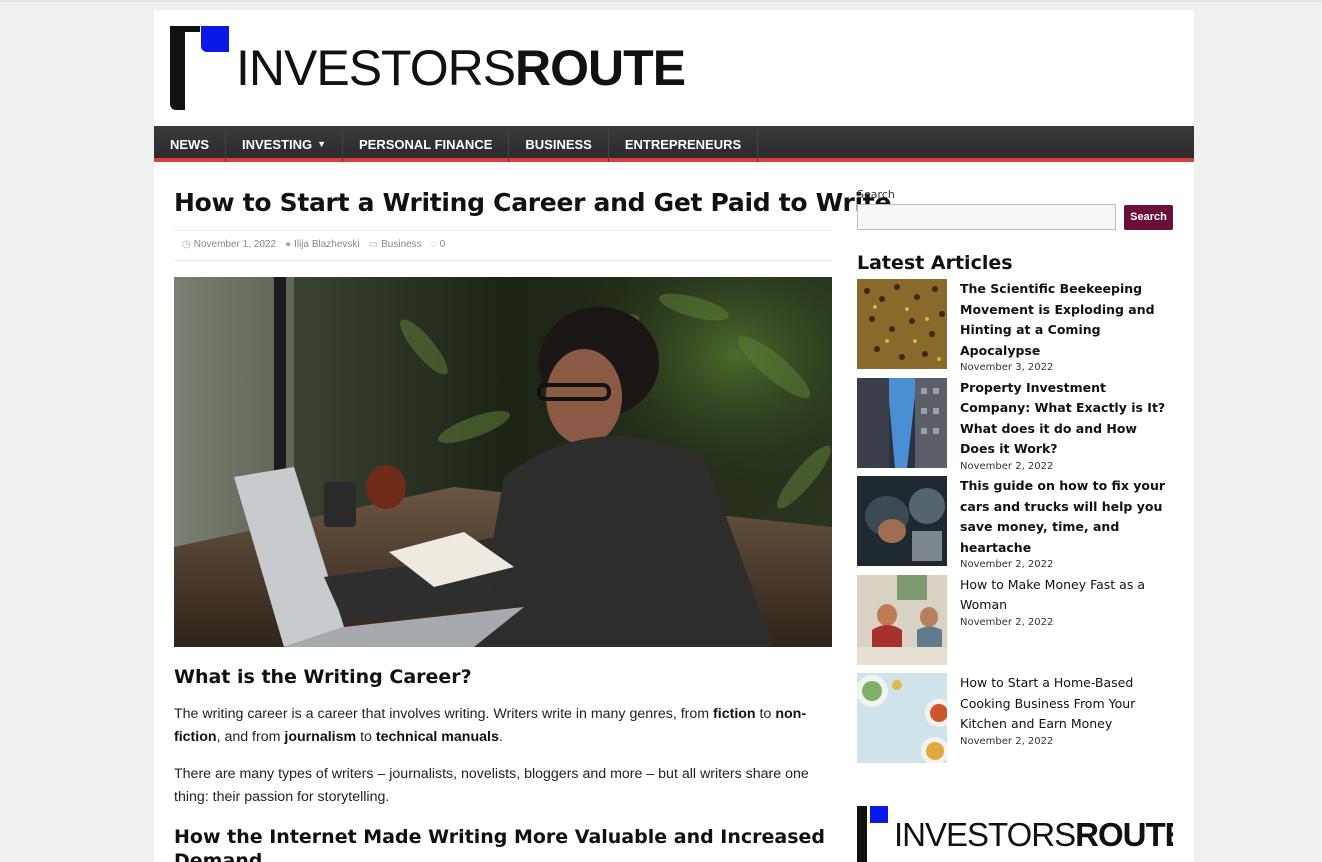  Describe the element at coordinates (284, 144) in the screenshot. I see `nav-item-investing: INVESTING ▼` at that location.